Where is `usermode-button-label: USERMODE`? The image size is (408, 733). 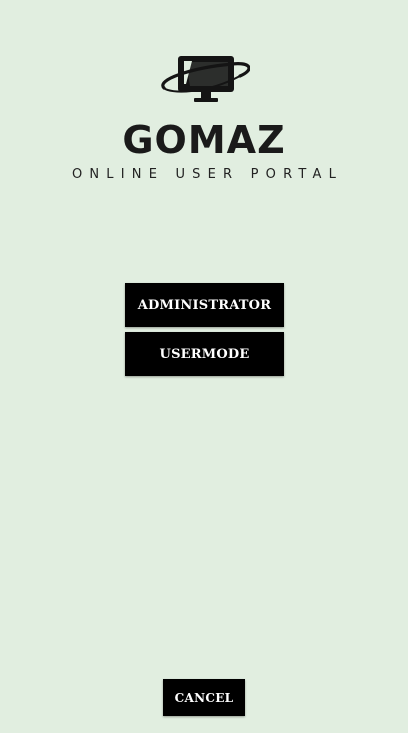
usermode-button-label: USERMODE is located at coordinates (204, 354).